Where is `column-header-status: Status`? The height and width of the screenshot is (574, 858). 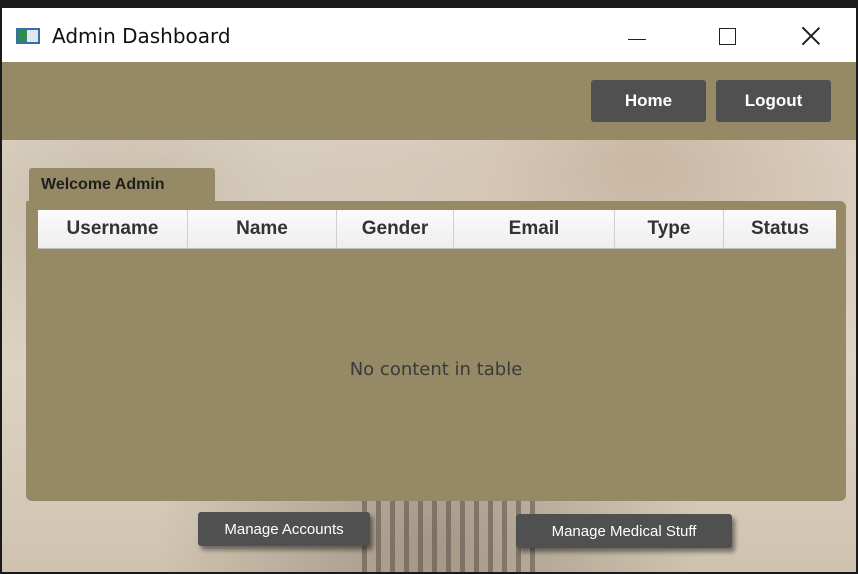
column-header-status: Status is located at coordinates (780, 229).